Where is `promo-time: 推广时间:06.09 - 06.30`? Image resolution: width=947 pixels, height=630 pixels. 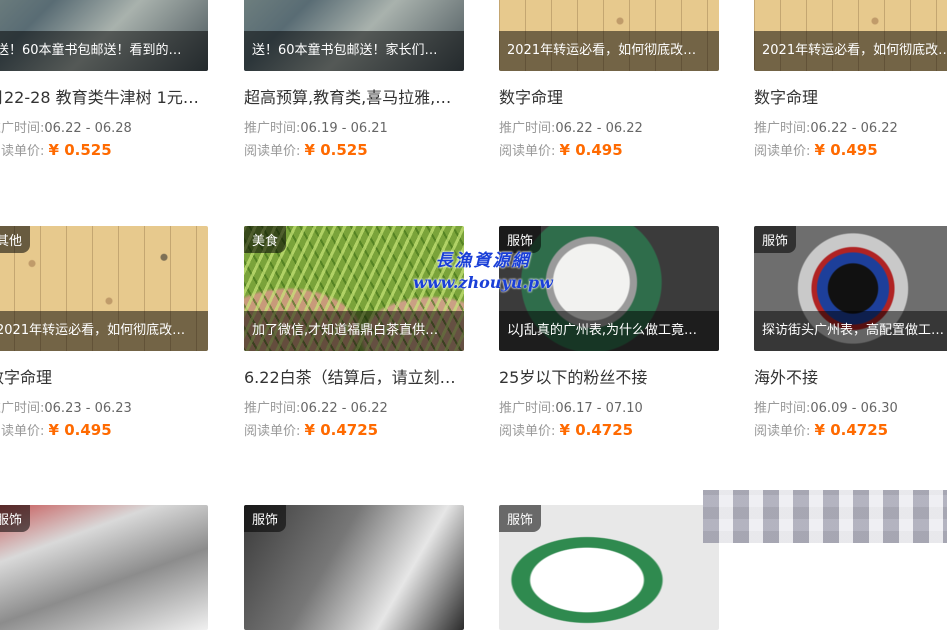 promo-time: 推广时间:06.09 - 06.30 is located at coordinates (850, 406).